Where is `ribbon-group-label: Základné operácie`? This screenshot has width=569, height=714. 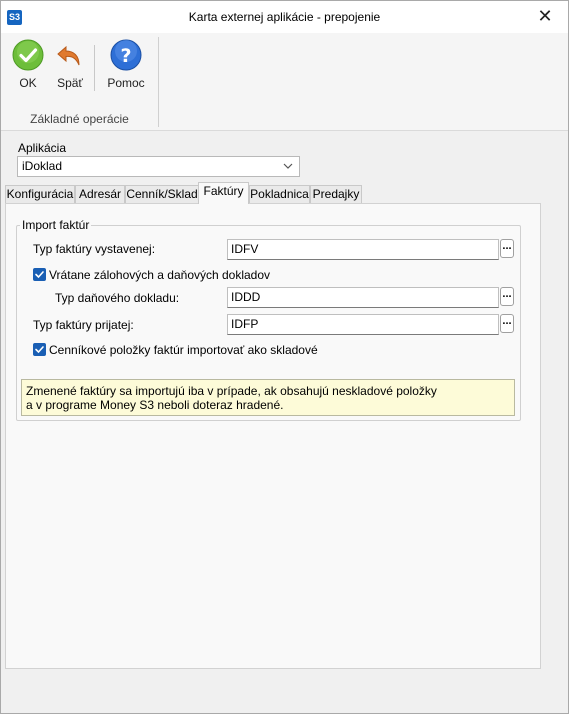
ribbon-group-label: Základné operácie is located at coordinates (79, 119).